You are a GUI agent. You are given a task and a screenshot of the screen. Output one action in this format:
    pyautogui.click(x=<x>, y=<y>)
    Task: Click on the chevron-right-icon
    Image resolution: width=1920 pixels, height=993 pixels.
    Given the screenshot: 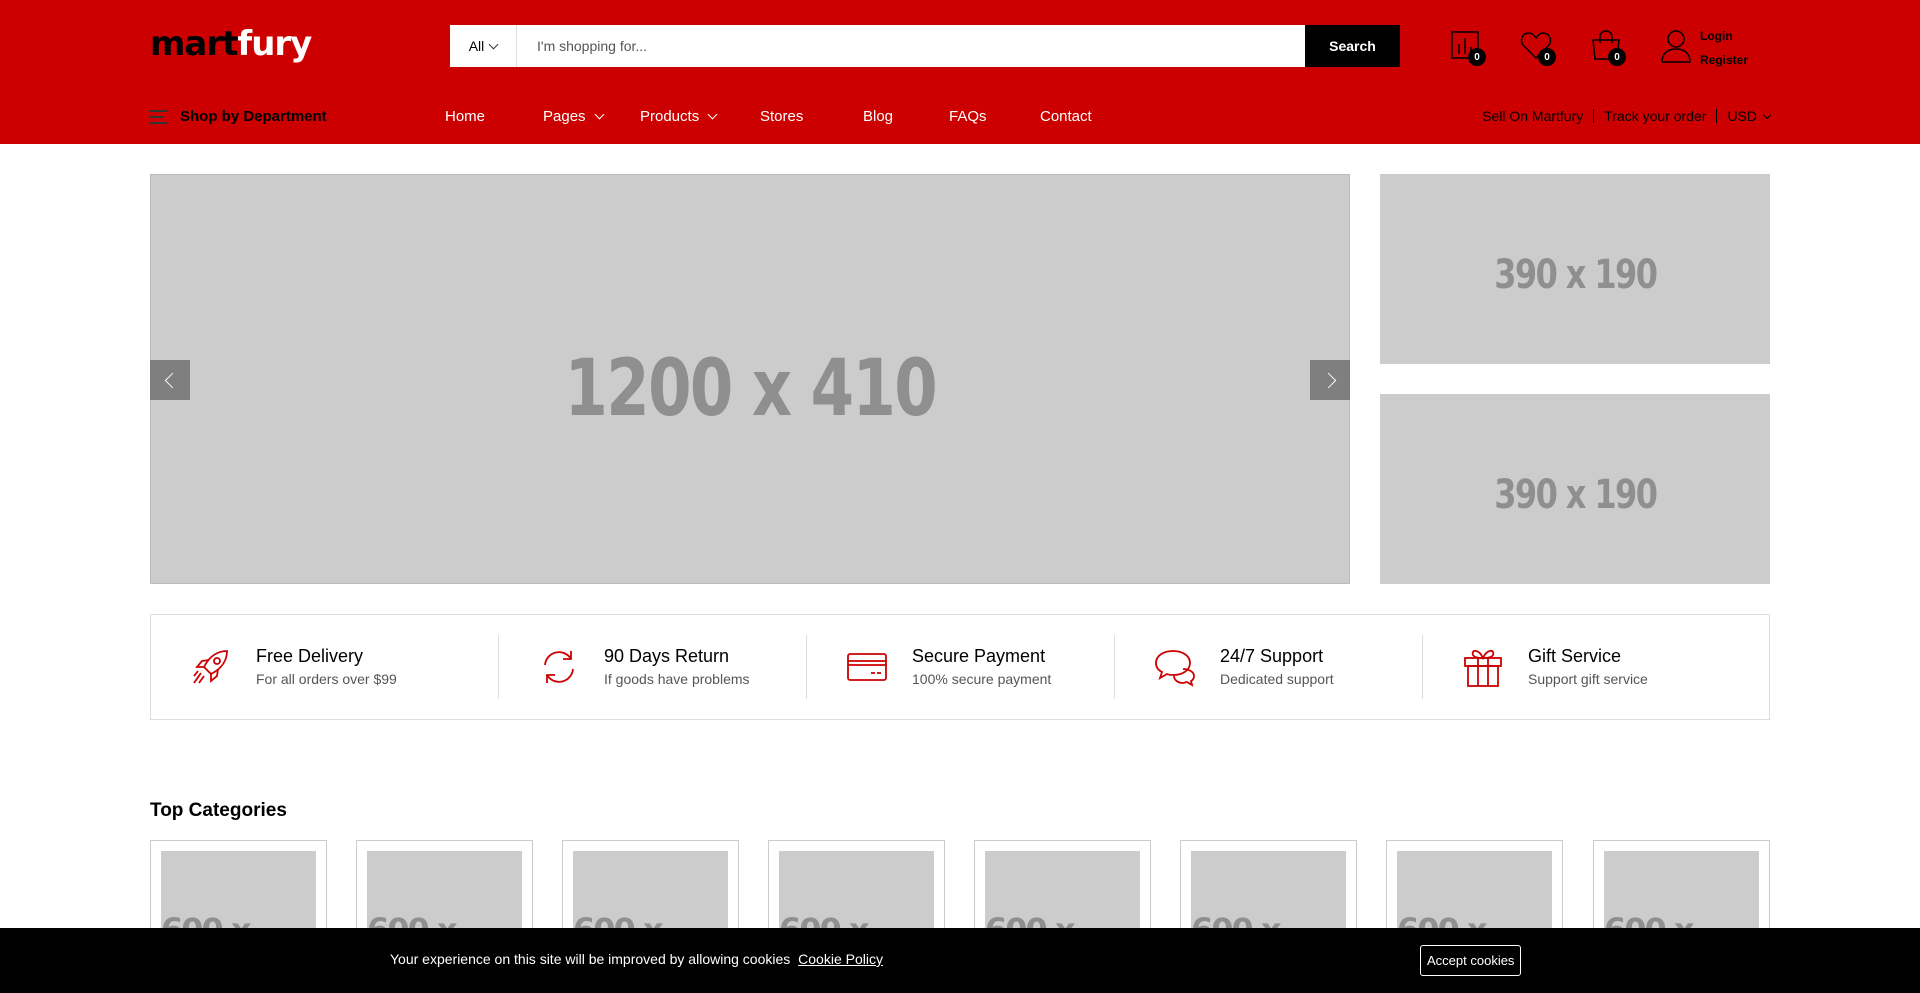 What is the action you would take?
    pyautogui.click(x=1328, y=380)
    